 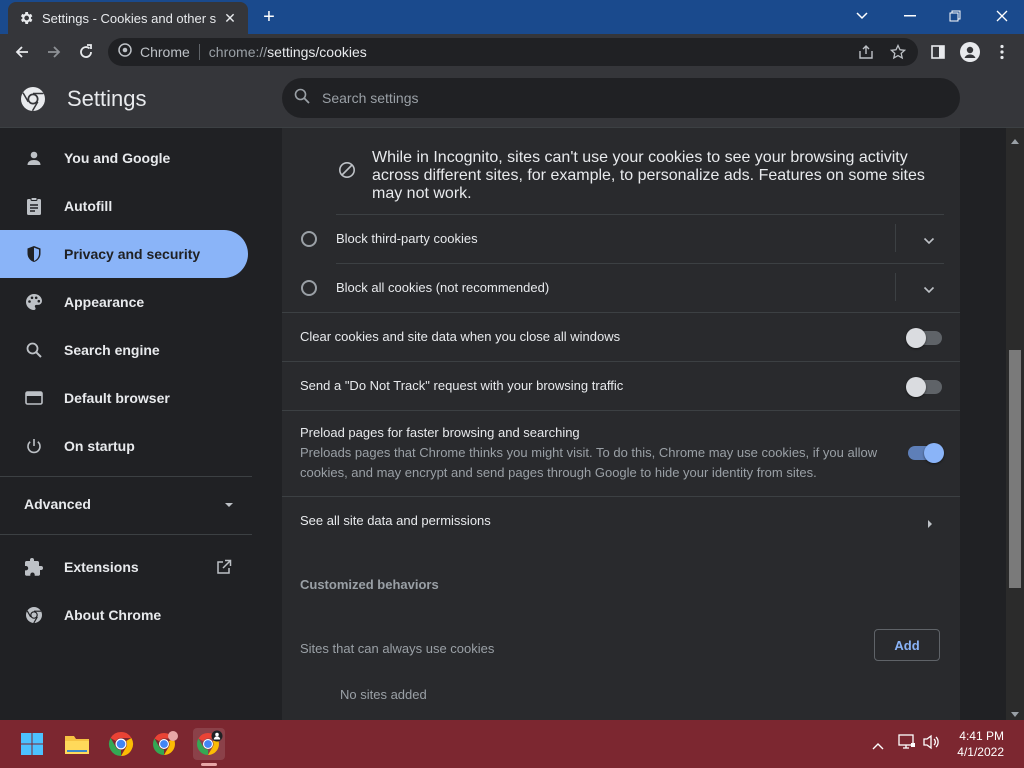 What do you see at coordinates (395, 520) in the screenshot?
I see `see-all-site-data-label: See all site data and permissions` at bounding box center [395, 520].